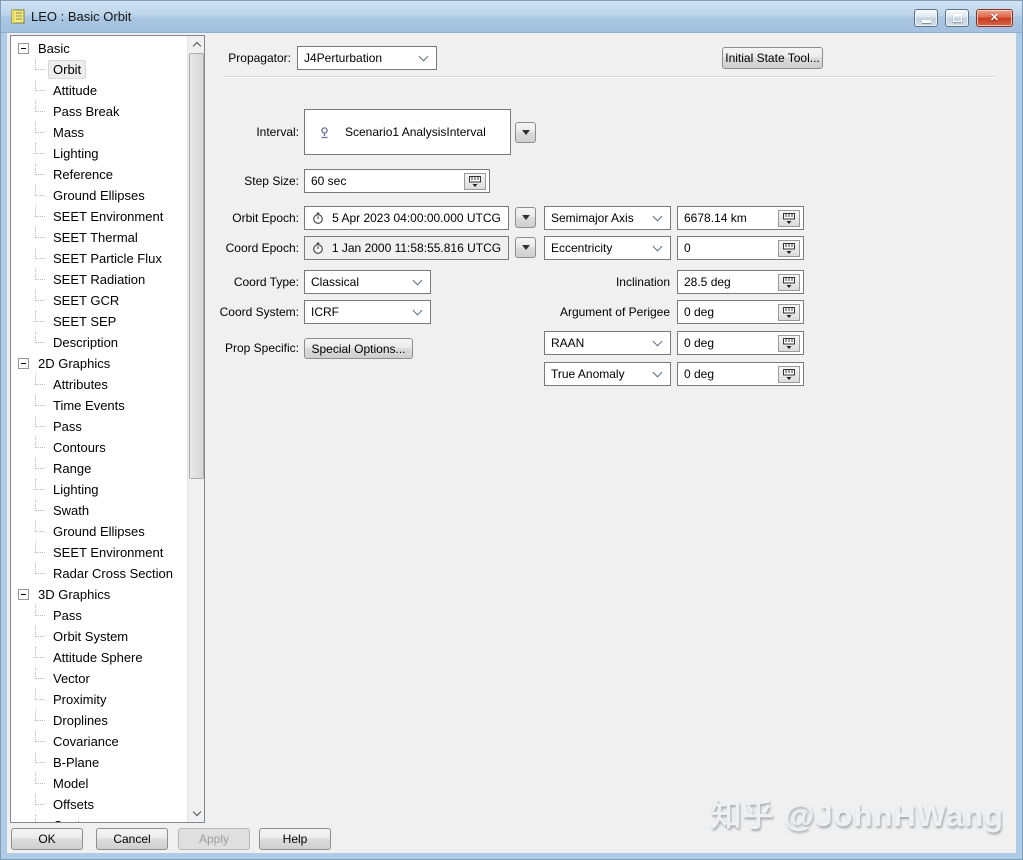 The image size is (1023, 860). What do you see at coordinates (85, 342) in the screenshot?
I see `tree-item-label: Description` at bounding box center [85, 342].